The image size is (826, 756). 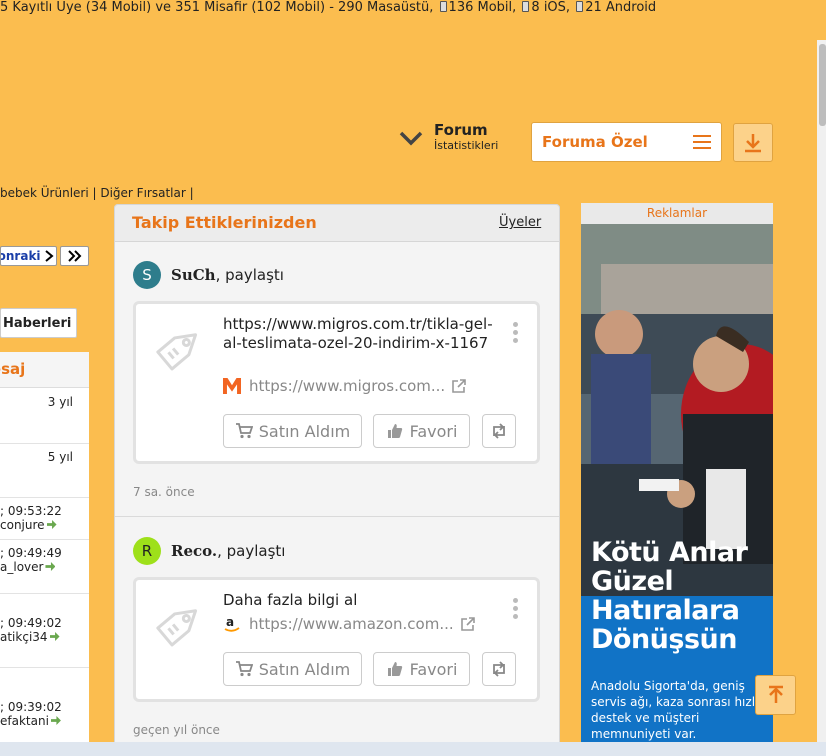 What do you see at coordinates (147, 275) in the screenshot?
I see `avatar: S` at bounding box center [147, 275].